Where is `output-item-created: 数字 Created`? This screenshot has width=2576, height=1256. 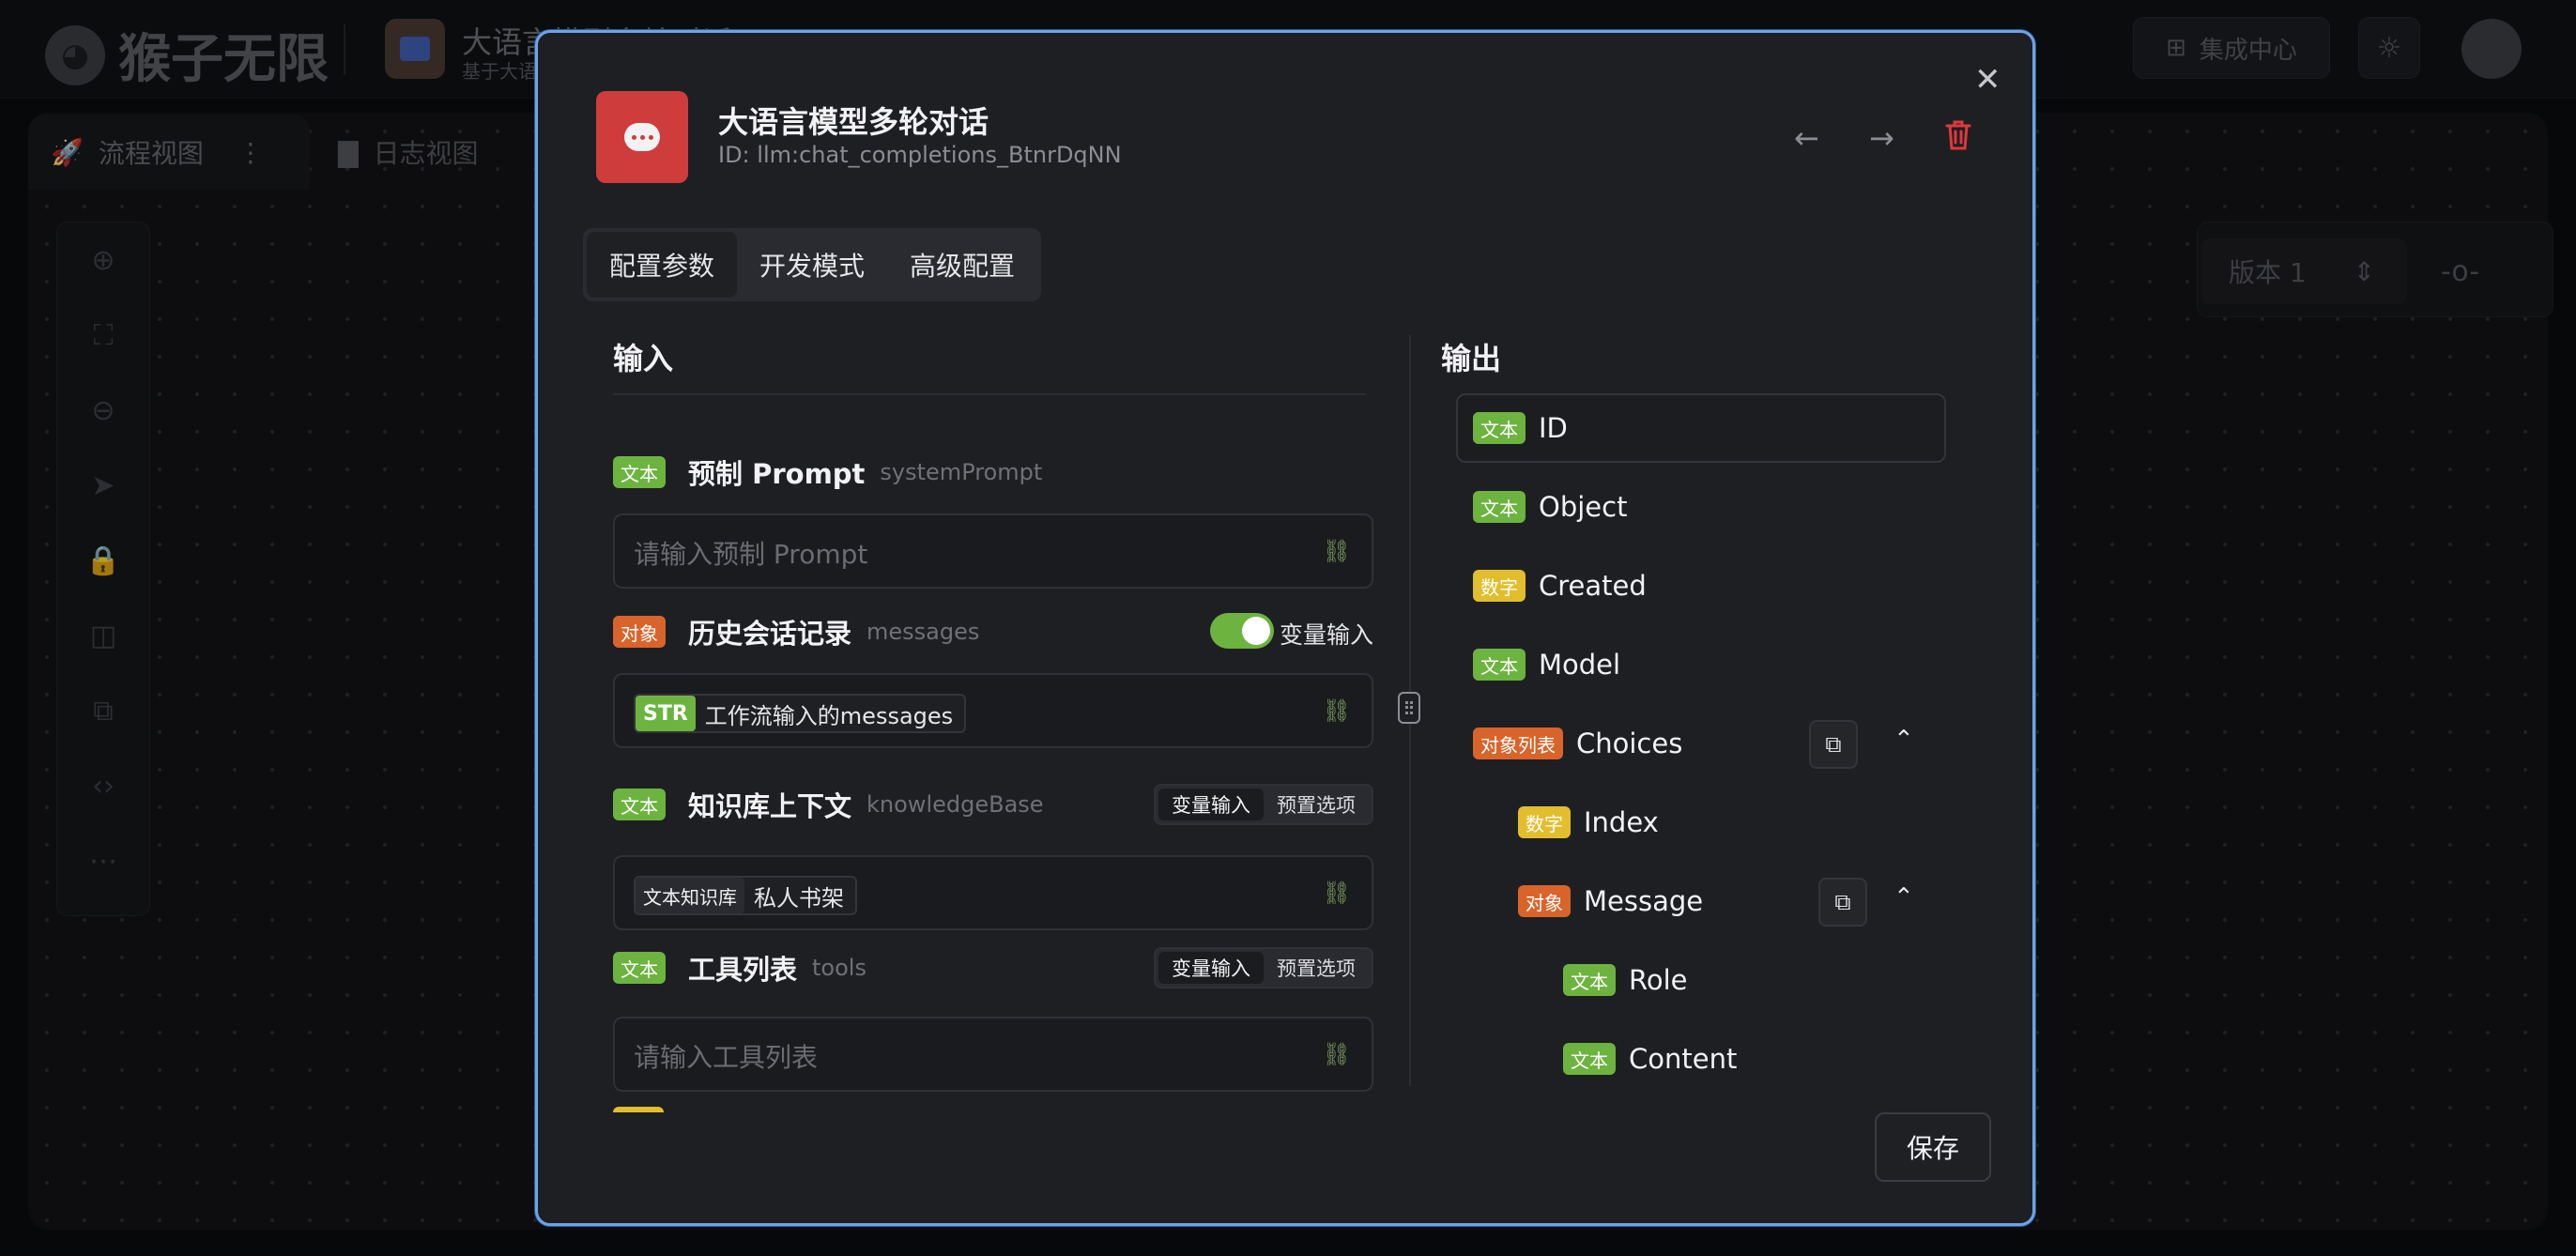 output-item-created: 数字 Created is located at coordinates (1560, 585).